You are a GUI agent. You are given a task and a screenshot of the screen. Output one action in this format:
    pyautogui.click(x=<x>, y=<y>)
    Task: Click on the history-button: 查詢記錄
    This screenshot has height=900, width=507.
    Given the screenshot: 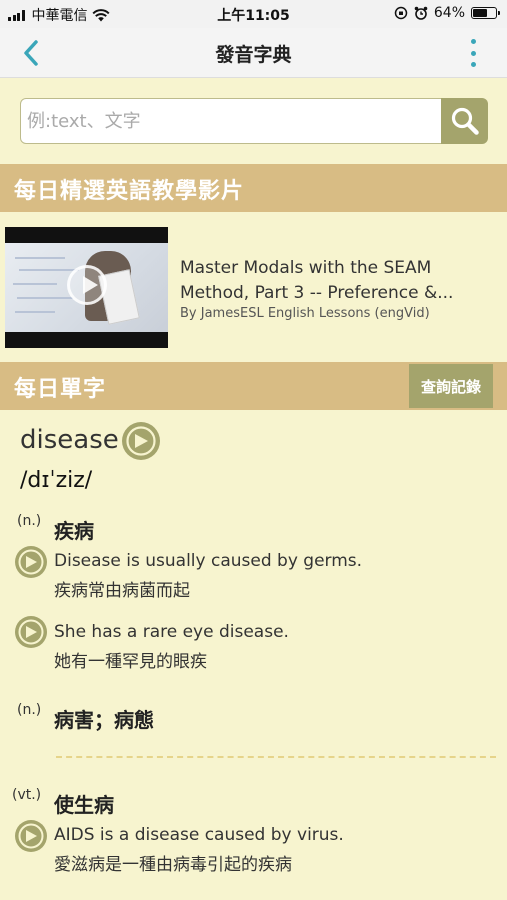 What is the action you would take?
    pyautogui.click(x=451, y=386)
    